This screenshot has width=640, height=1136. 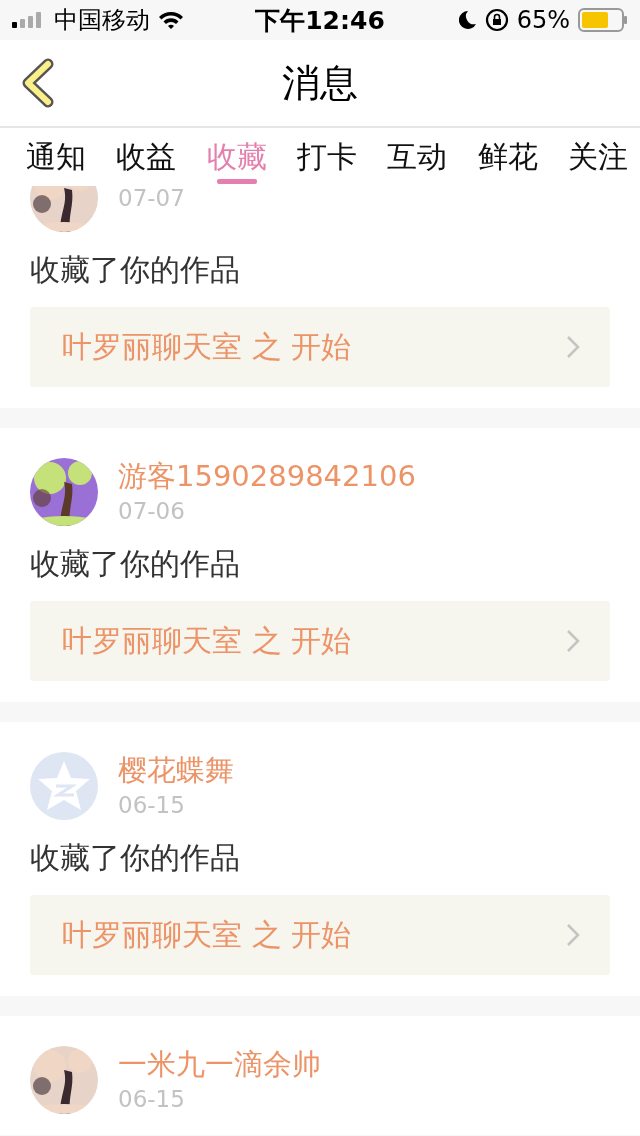 What do you see at coordinates (496, 20) in the screenshot?
I see `rotation-lock-icon` at bounding box center [496, 20].